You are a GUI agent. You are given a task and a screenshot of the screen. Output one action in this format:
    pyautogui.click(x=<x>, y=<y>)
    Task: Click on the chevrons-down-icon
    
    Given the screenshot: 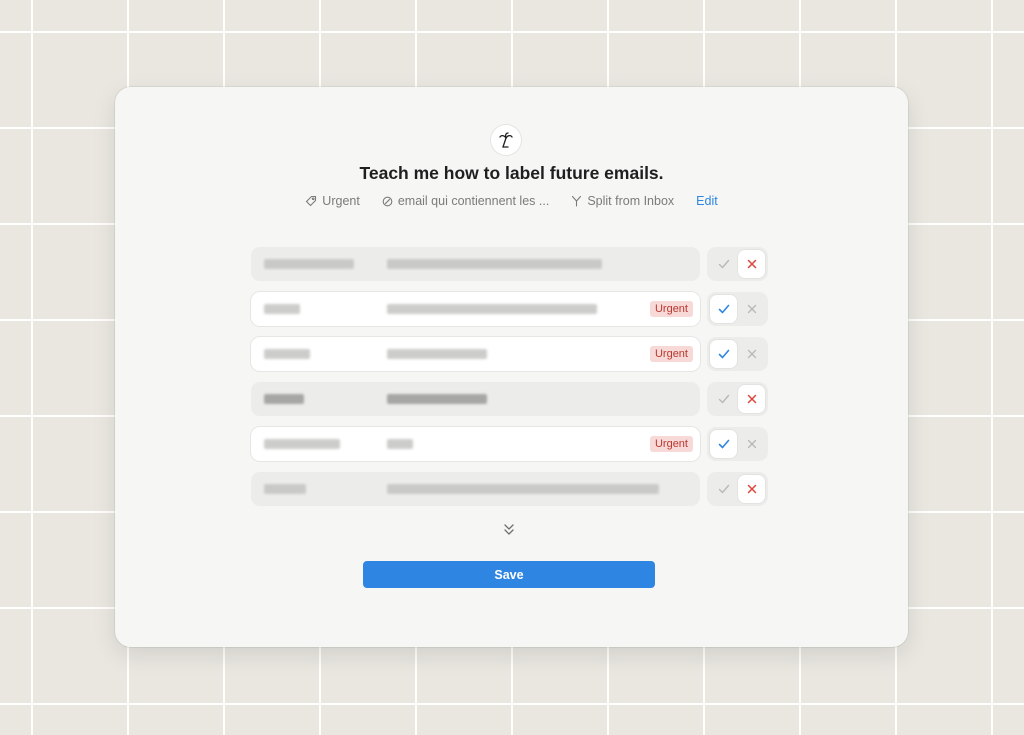 What is the action you would take?
    pyautogui.click(x=509, y=529)
    